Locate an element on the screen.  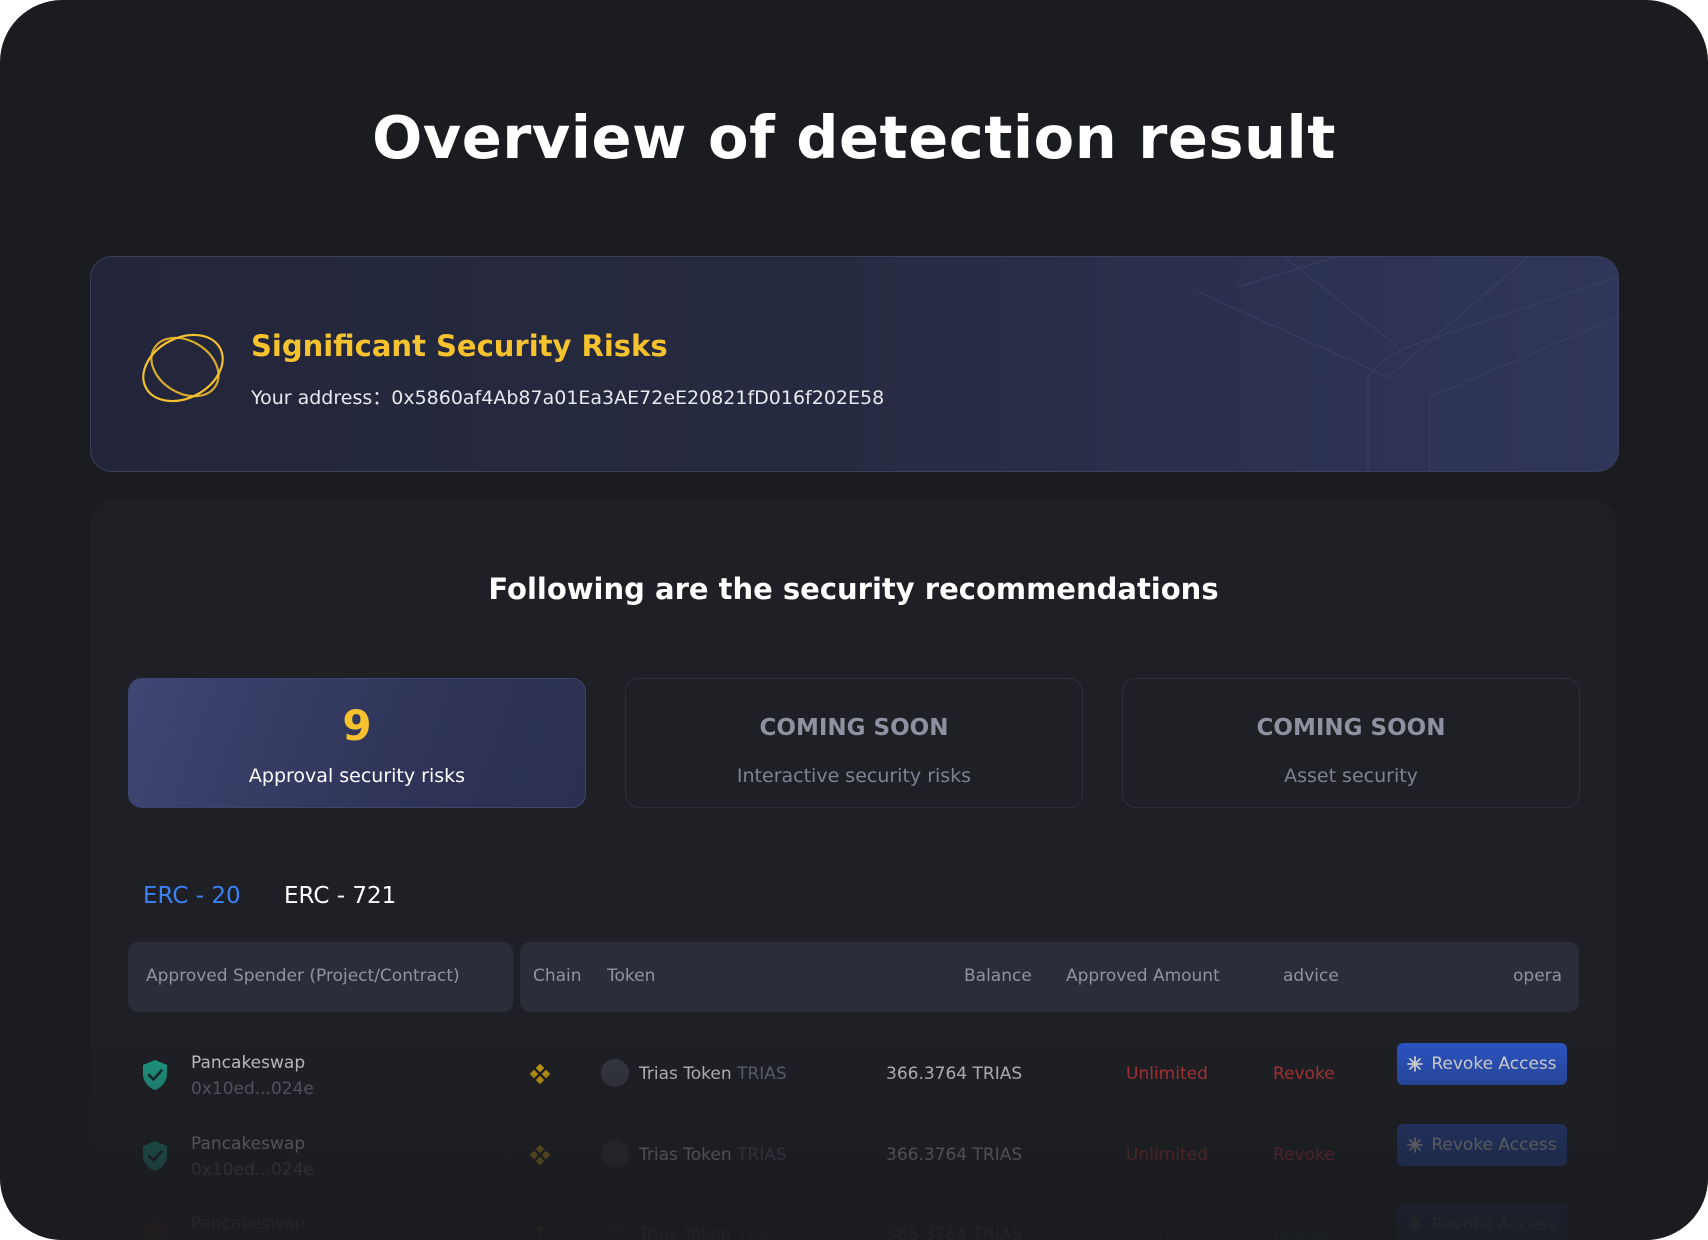
interactive-risks-card: COMING SOON Interactive security risks is located at coordinates (854, 743).